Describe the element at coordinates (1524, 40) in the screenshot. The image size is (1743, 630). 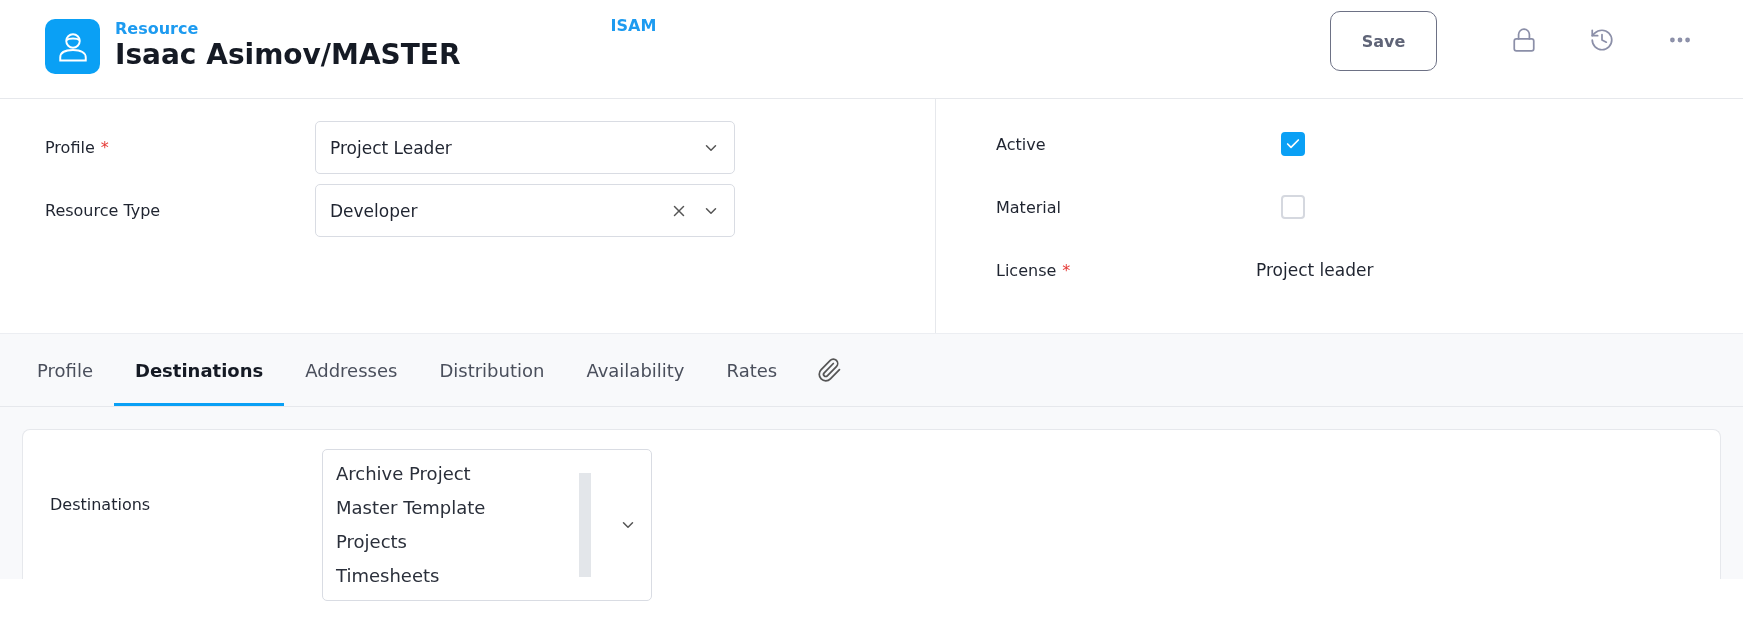
I see `lock-icon` at that location.